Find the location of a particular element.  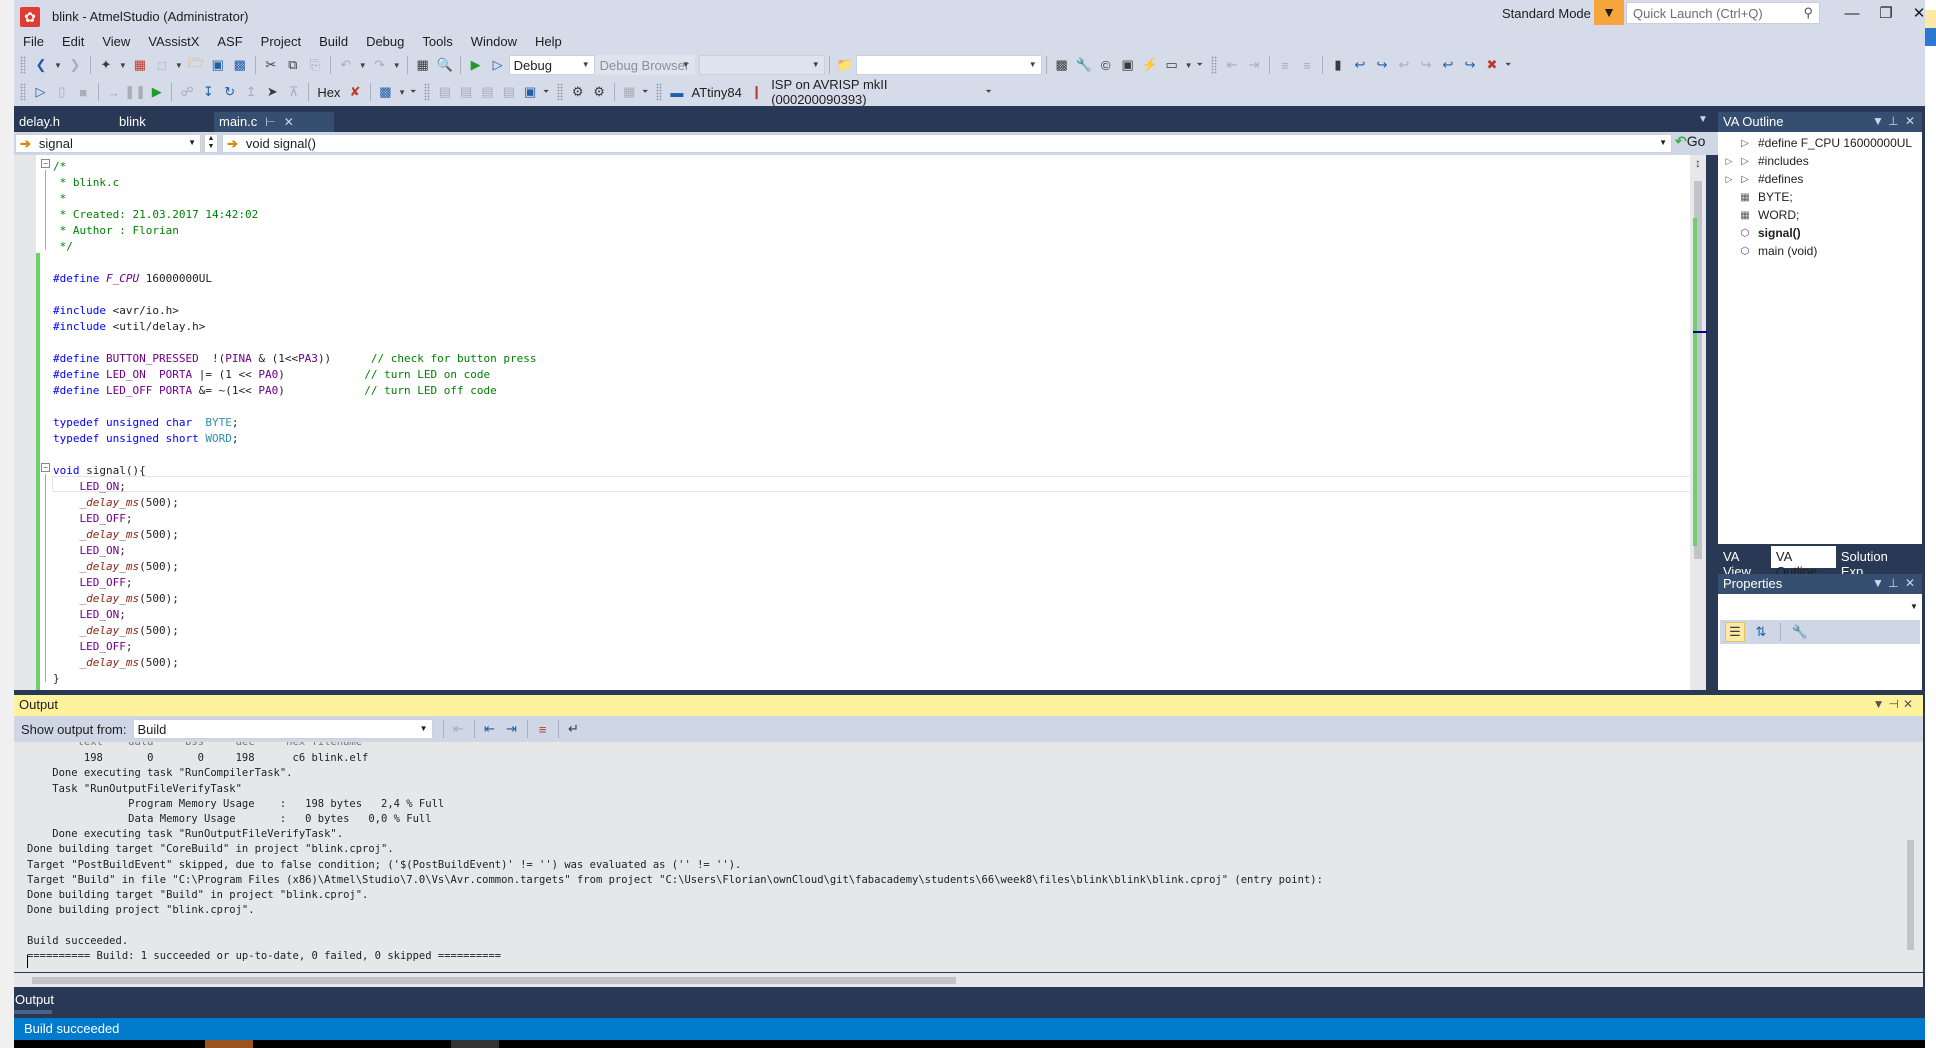

add-item-icon: □ is located at coordinates (162, 65).